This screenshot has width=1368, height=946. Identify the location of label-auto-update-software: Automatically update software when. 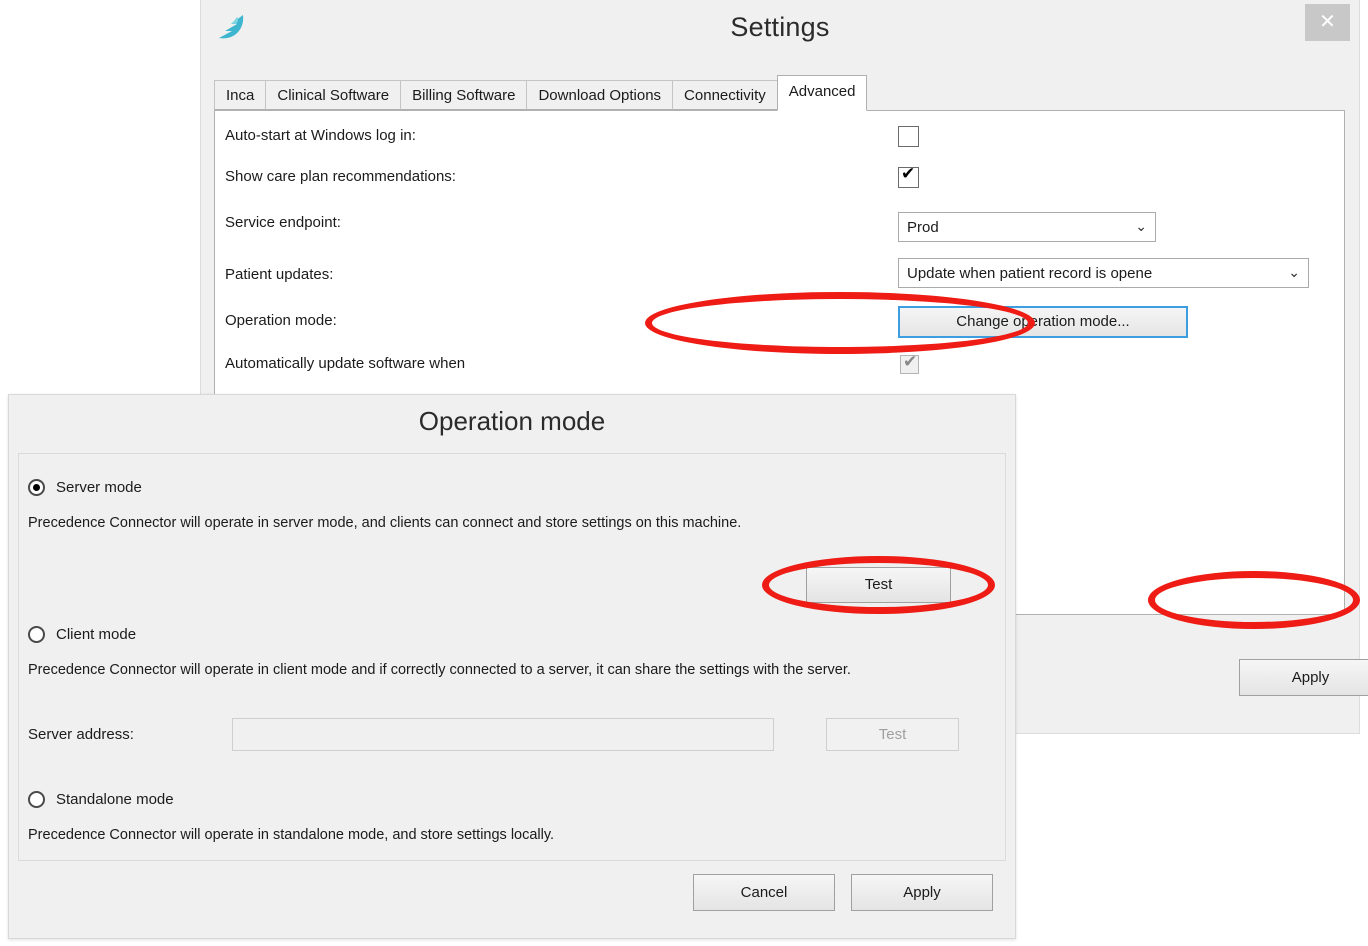
(345, 363).